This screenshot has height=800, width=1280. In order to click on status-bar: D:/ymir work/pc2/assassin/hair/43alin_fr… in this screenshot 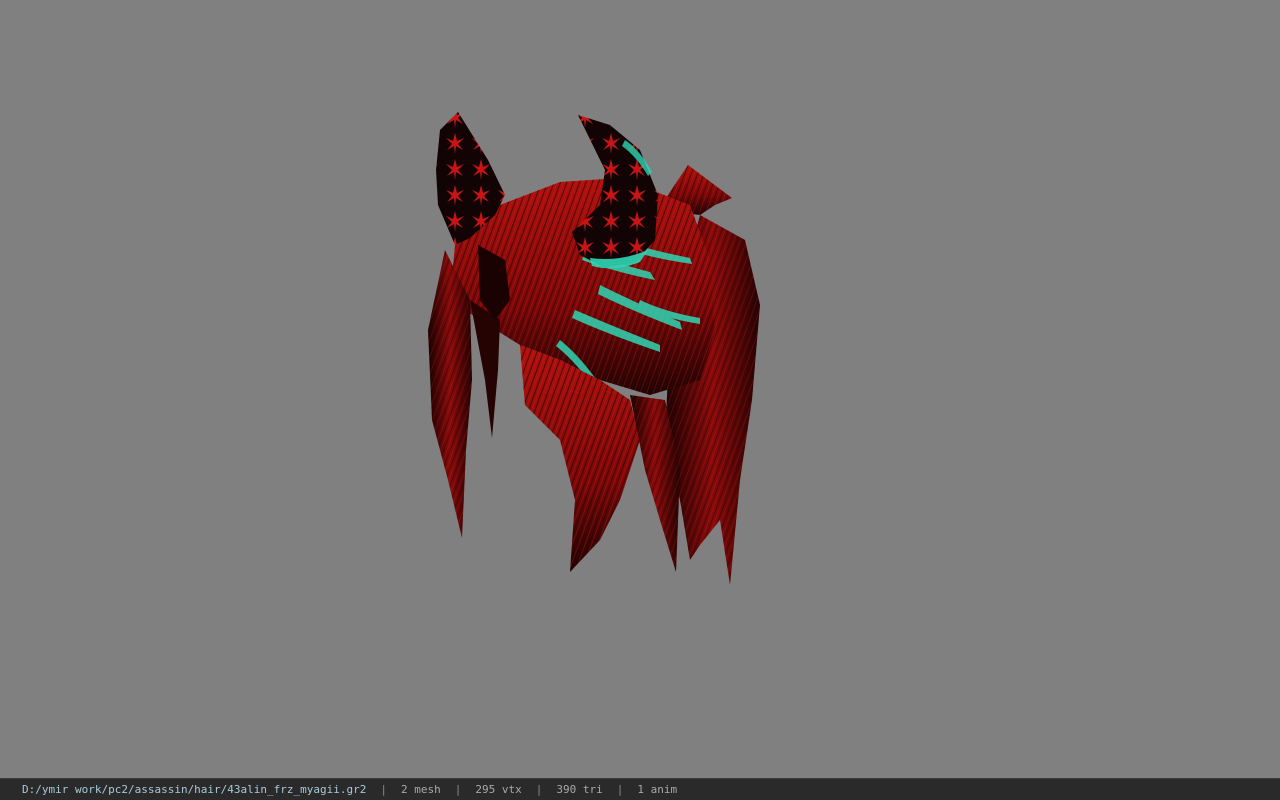, I will do `click(640, 789)`.